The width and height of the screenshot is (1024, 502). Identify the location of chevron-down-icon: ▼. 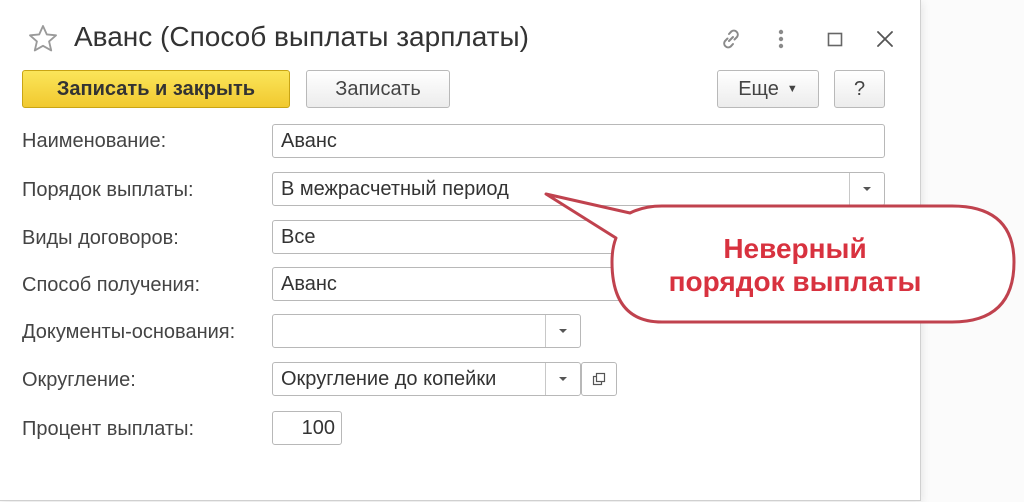
(792, 89).